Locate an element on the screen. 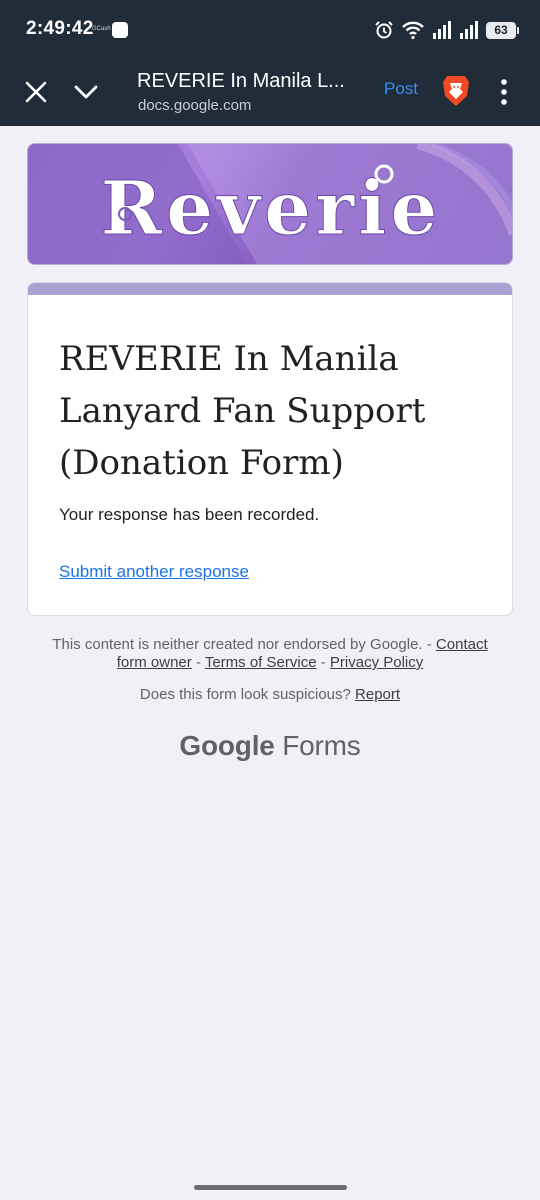 Image resolution: width=540 pixels, height=1200 pixels. battery-indicator: 63 is located at coordinates (502, 30).